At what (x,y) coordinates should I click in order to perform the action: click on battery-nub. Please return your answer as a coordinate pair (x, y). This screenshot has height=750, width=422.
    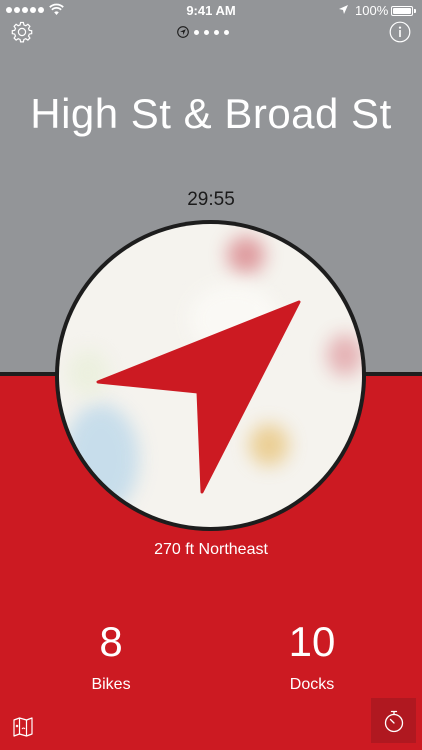
    Looking at the image, I should click on (415, 11).